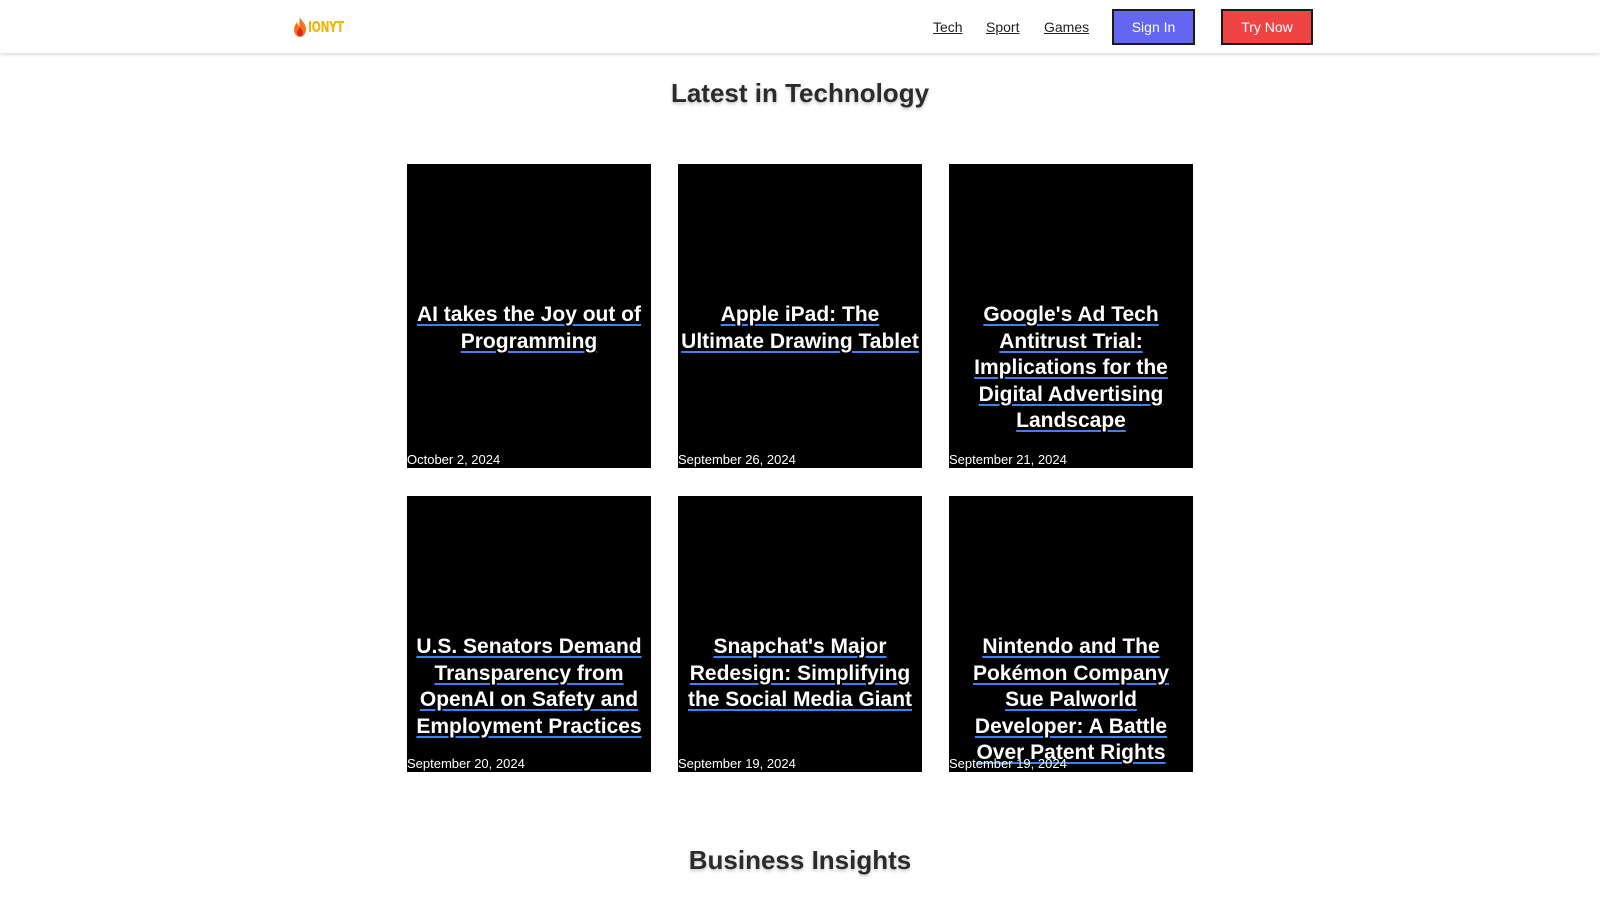 The height and width of the screenshot is (900, 1600). What do you see at coordinates (800, 860) in the screenshot?
I see `section-title-business: Business Insights` at bounding box center [800, 860].